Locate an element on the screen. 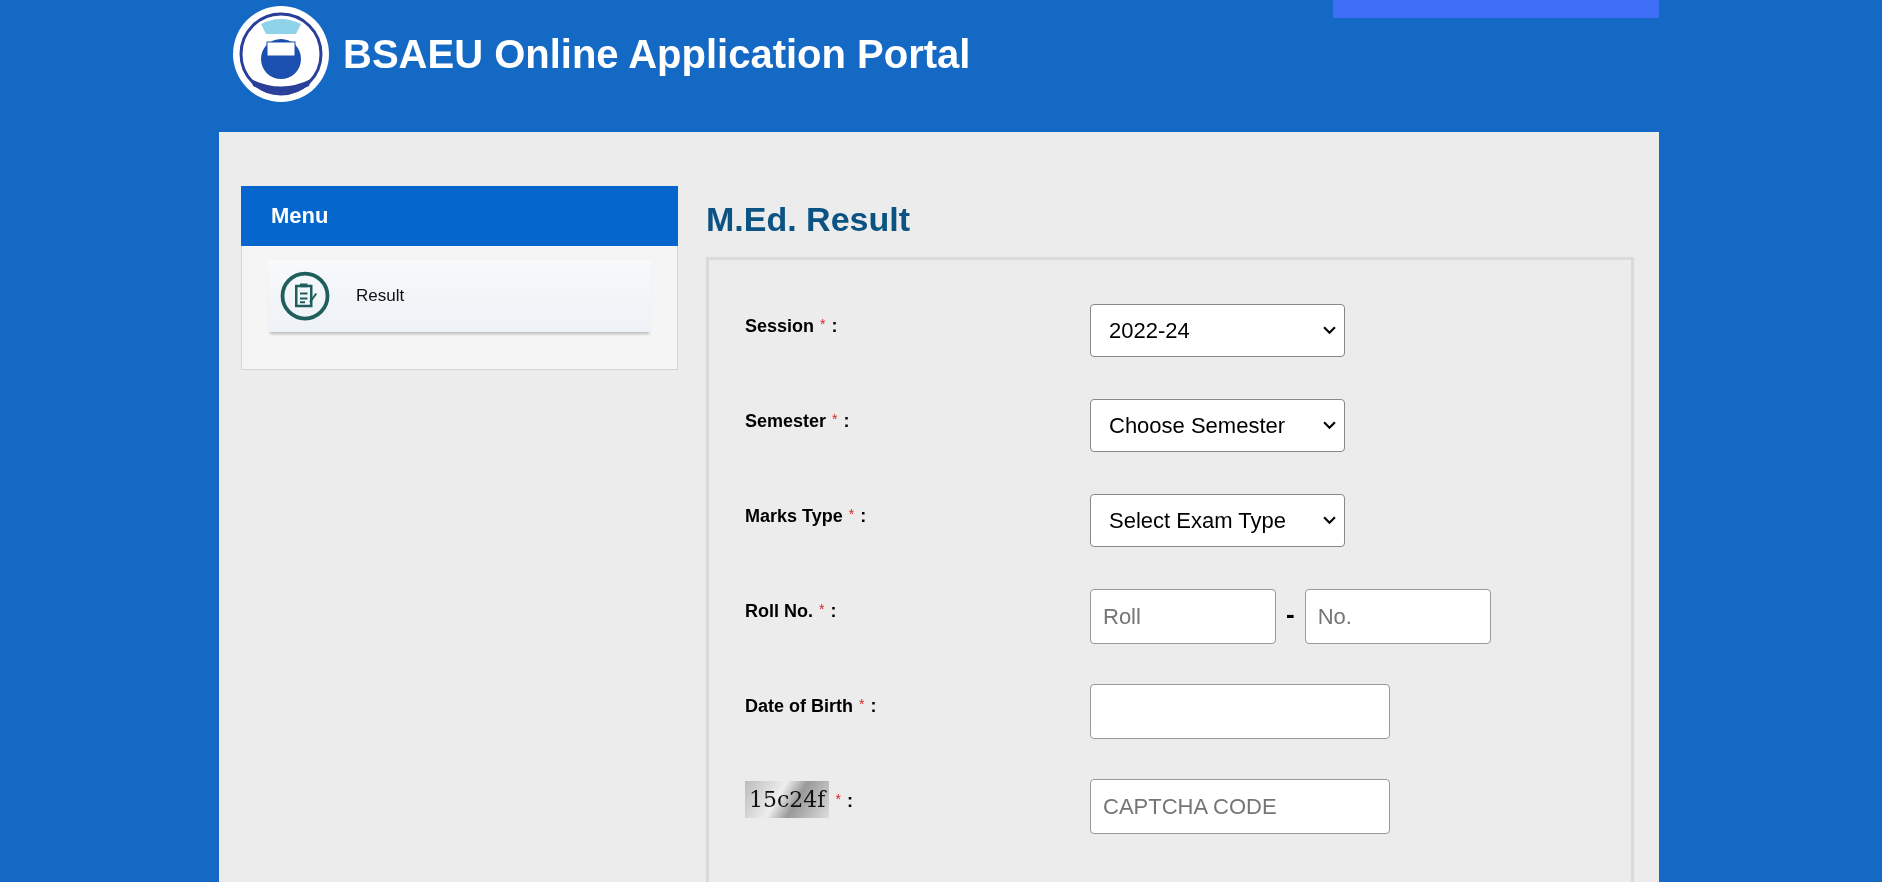  input-field: No. is located at coordinates (1397, 616).